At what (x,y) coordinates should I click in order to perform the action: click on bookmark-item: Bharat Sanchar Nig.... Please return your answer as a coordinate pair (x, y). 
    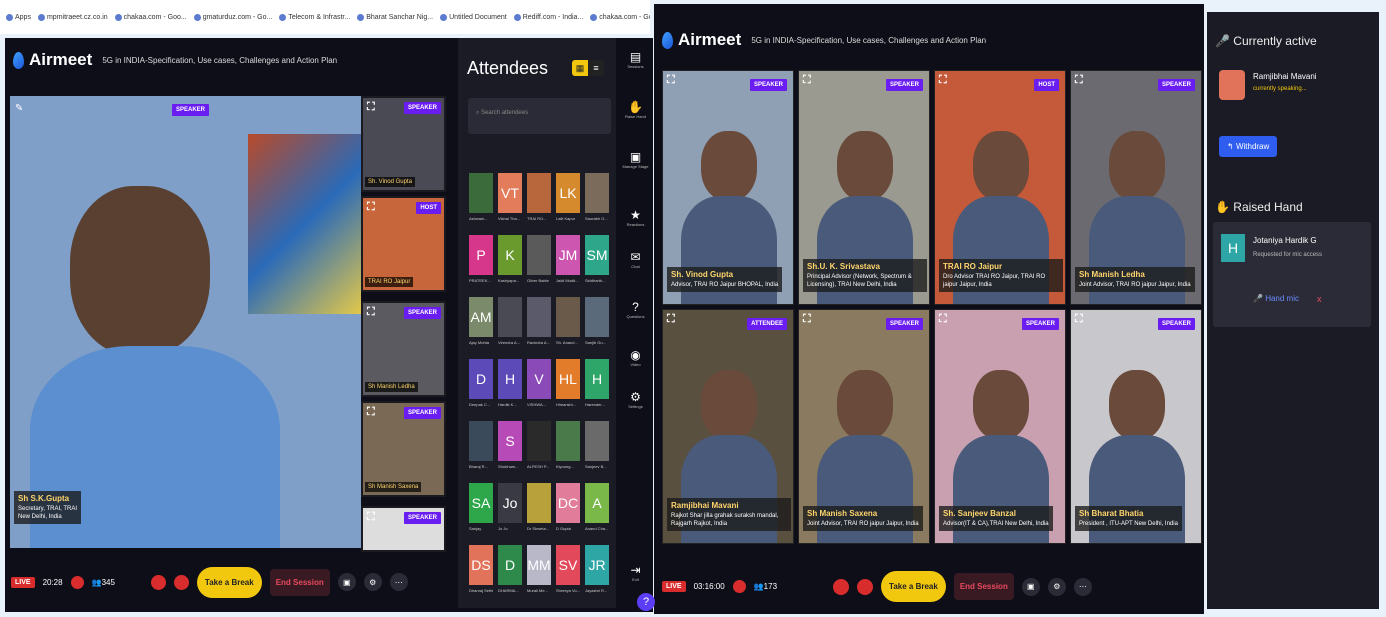
    Looking at the image, I should click on (395, 17).